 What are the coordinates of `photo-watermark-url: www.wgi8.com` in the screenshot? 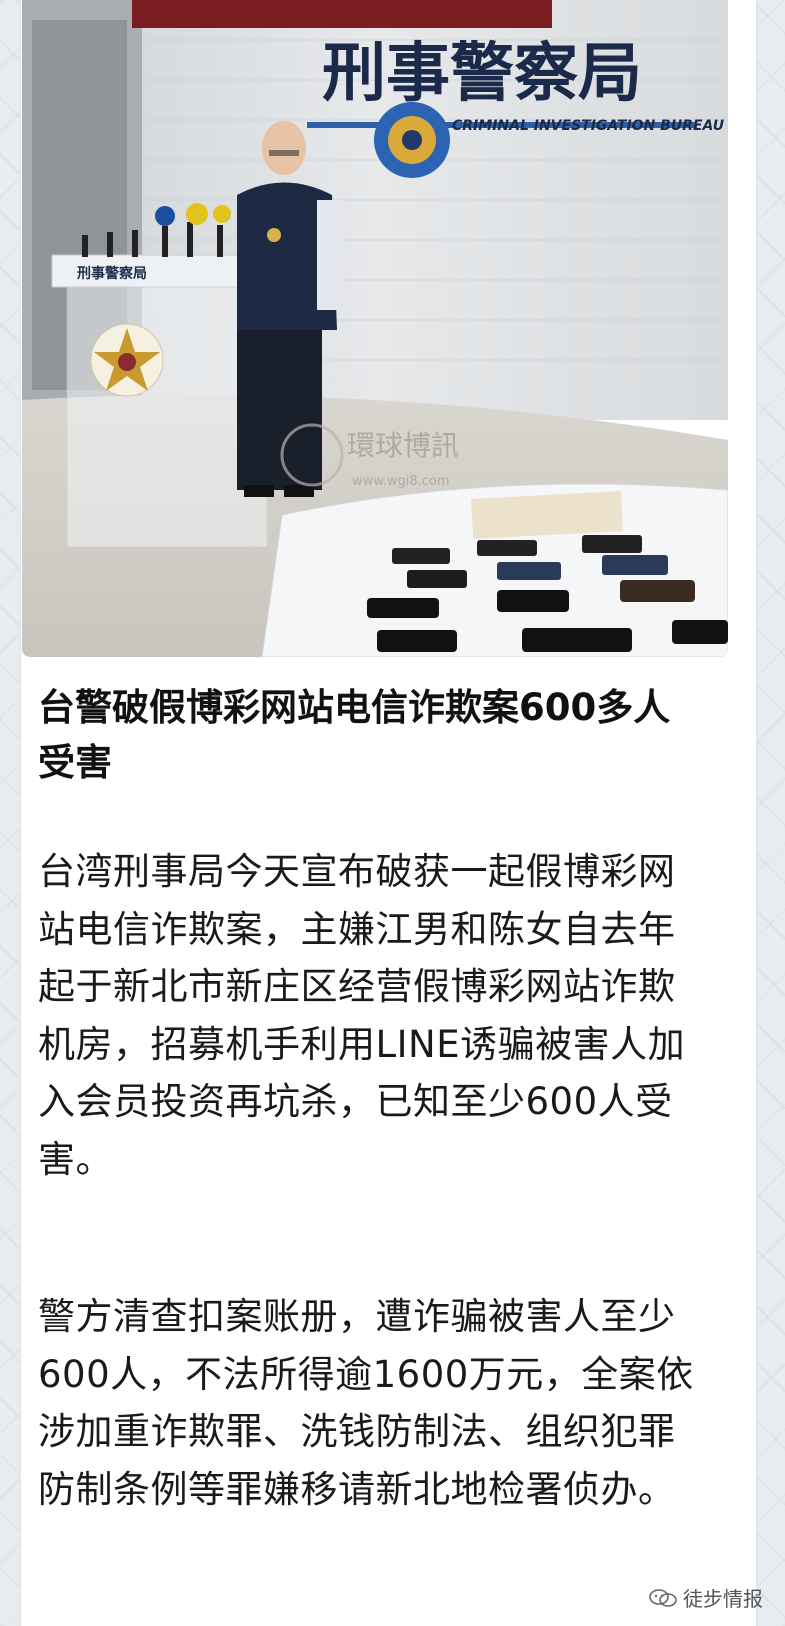 It's located at (401, 481).